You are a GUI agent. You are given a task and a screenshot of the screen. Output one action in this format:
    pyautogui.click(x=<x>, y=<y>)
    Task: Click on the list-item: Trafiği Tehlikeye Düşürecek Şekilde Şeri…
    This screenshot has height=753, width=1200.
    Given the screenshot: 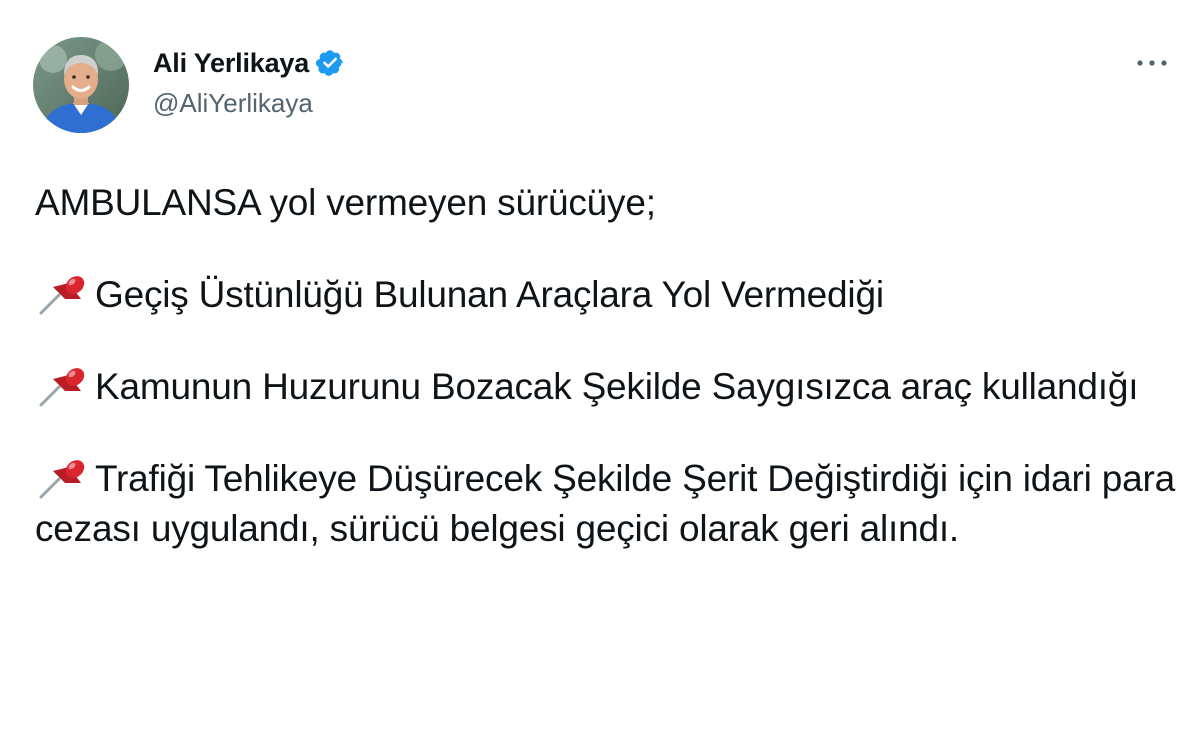 What is the action you would take?
    pyautogui.click(x=610, y=504)
    